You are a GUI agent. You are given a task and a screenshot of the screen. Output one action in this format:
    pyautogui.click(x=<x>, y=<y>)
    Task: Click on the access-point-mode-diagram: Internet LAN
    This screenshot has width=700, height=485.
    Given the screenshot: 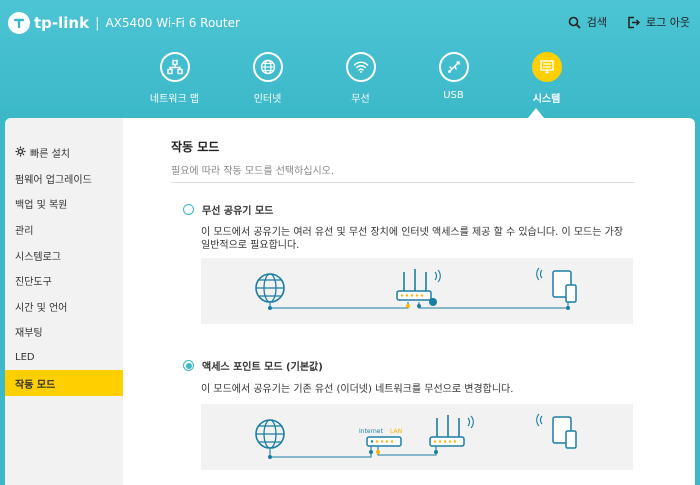 What is the action you would take?
    pyautogui.click(x=417, y=437)
    